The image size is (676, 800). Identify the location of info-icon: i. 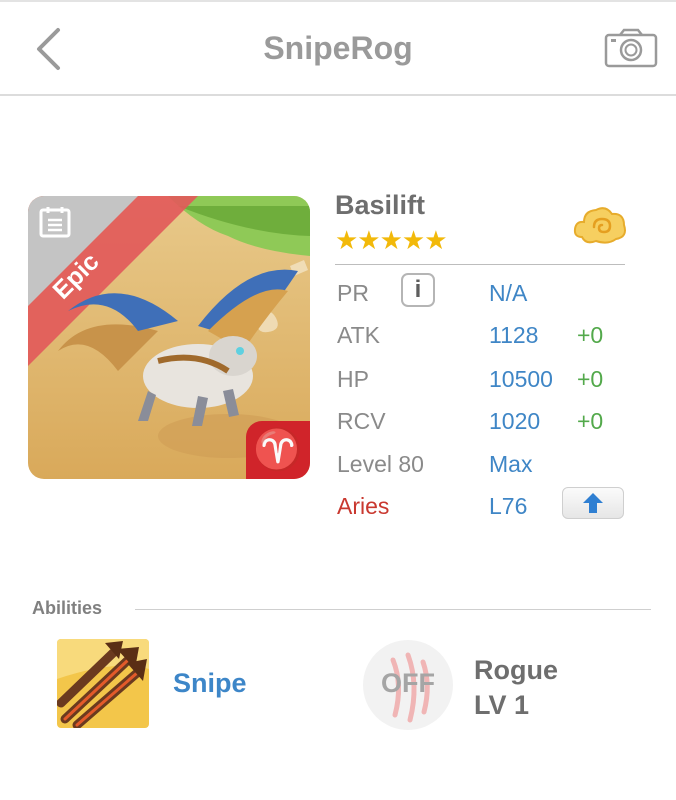
(418, 290).